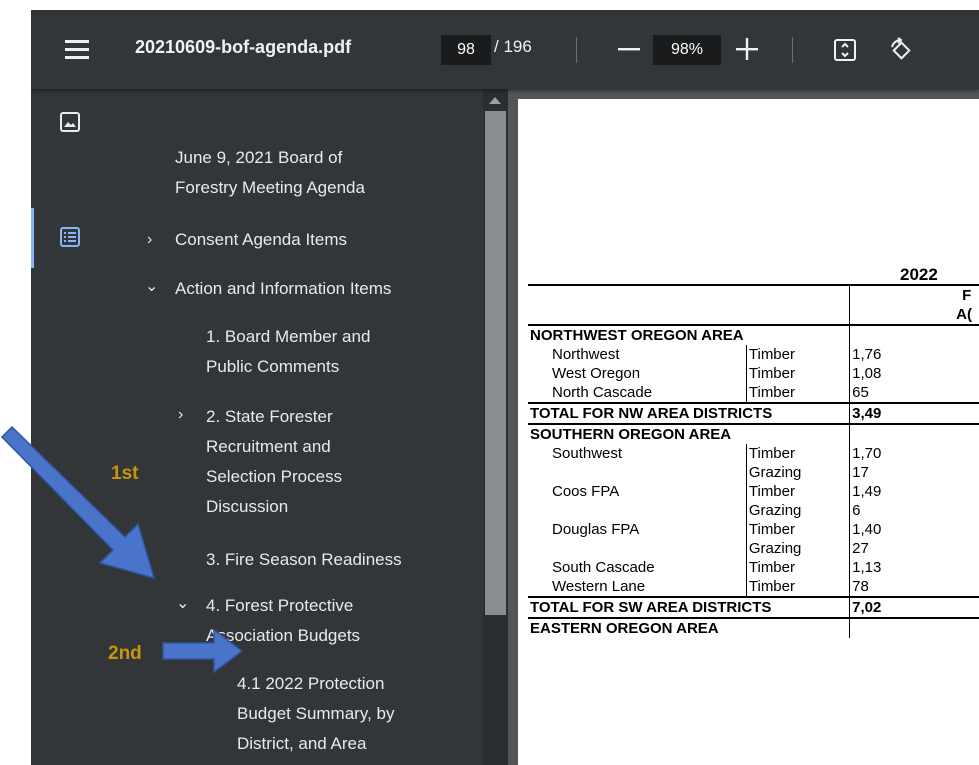 The height and width of the screenshot is (765, 979). Describe the element at coordinates (280, 605) in the screenshot. I see `outline-item-label: 4. Forest Protective` at that location.